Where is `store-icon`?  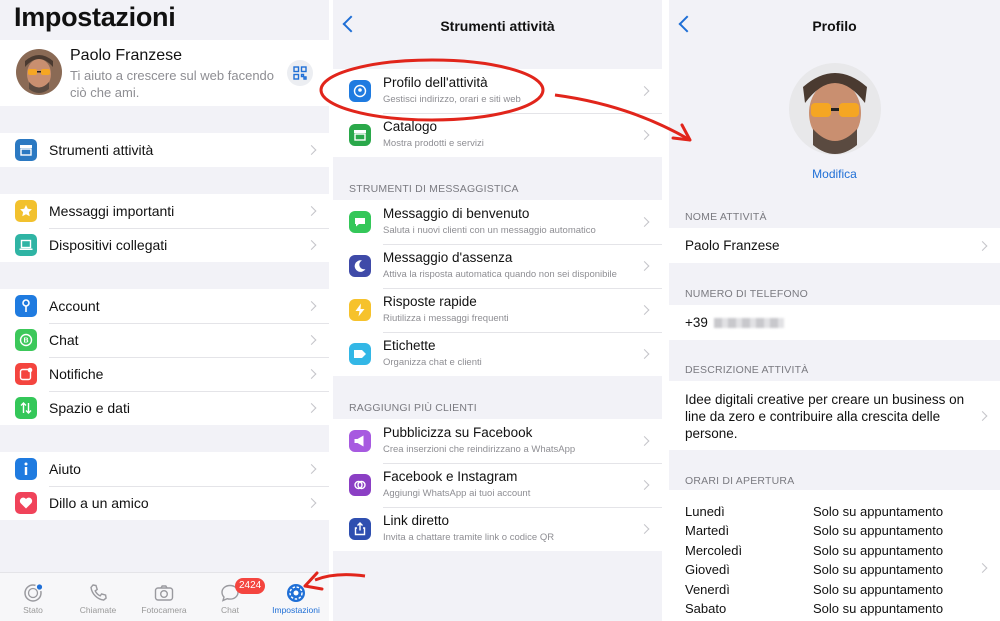 store-icon is located at coordinates (26, 150).